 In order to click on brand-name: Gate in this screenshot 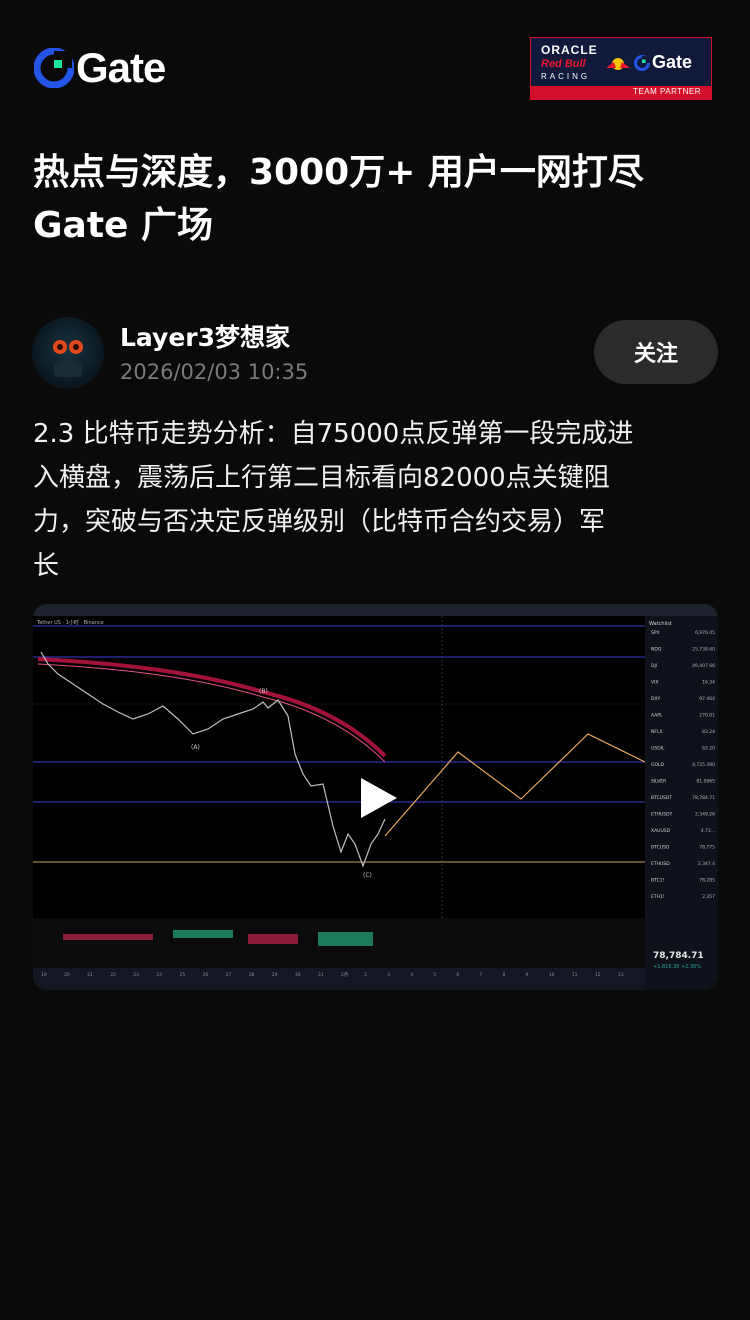, I will do `click(121, 67)`.